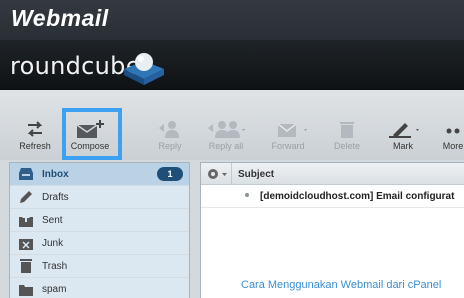 The height and width of the screenshot is (298, 464). What do you see at coordinates (357, 196) in the screenshot?
I see `message-subject: [demoidcloudhost.com] Email configurat` at bounding box center [357, 196].